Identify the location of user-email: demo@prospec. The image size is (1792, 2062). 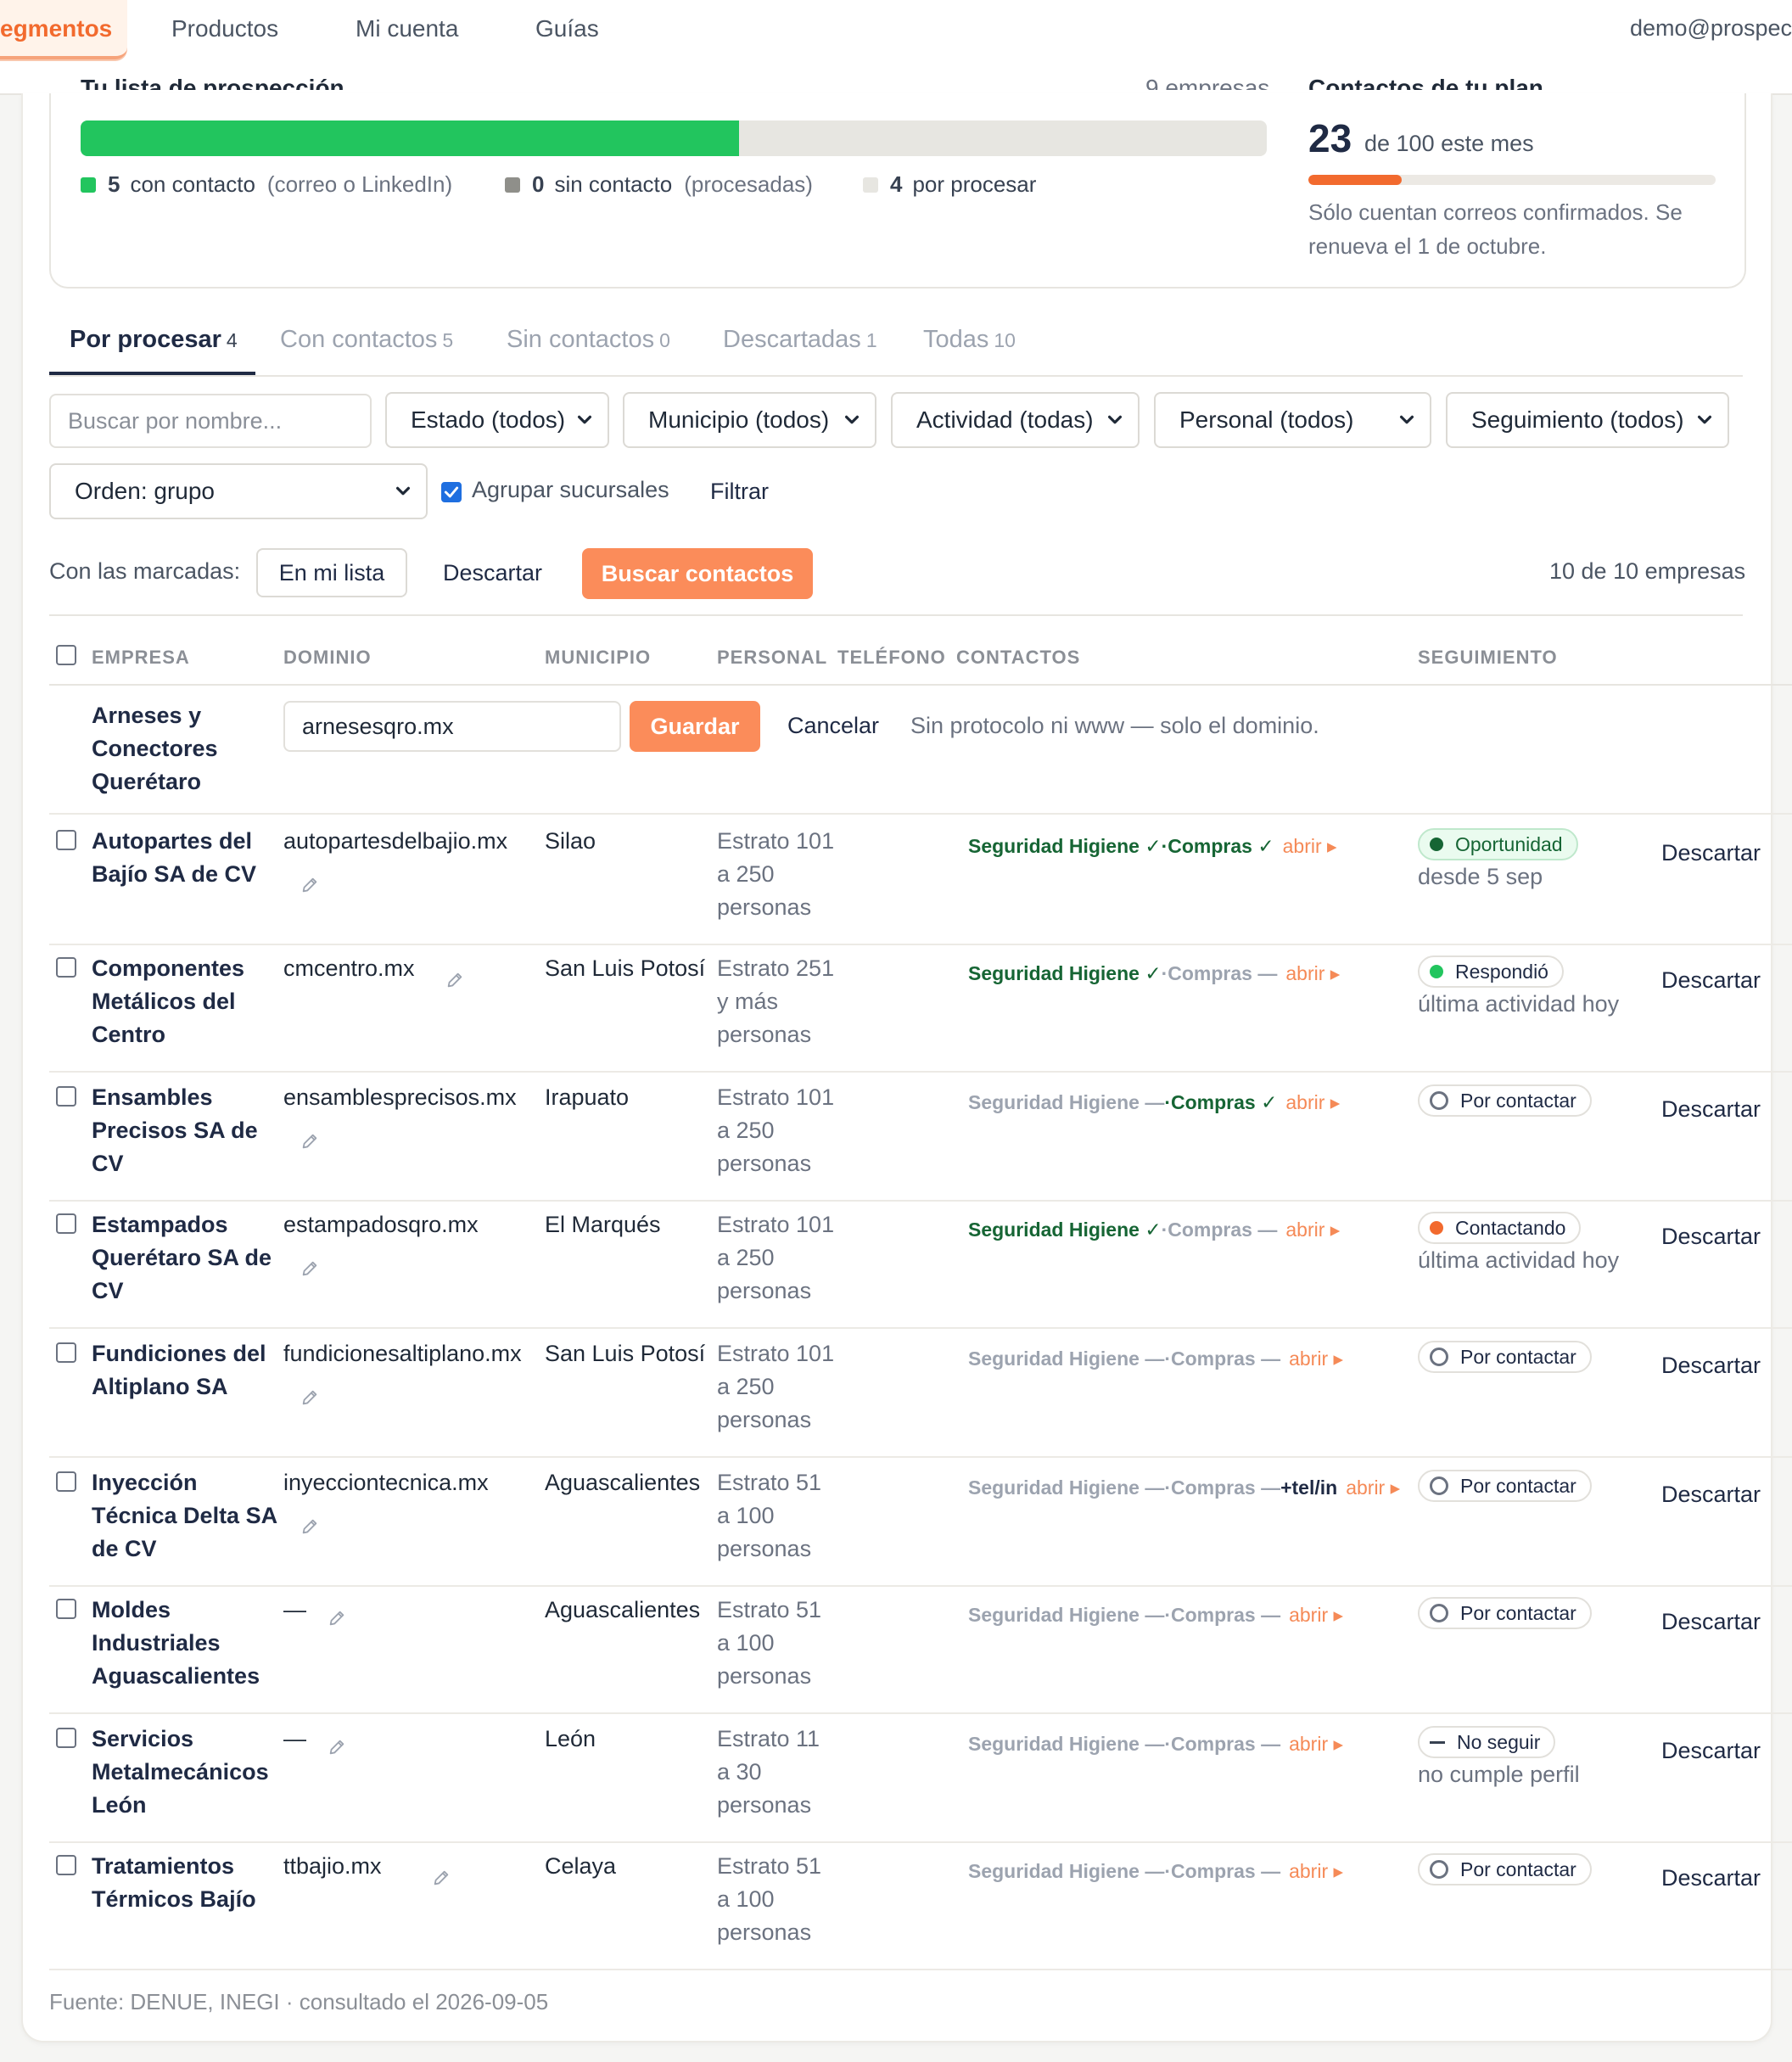
(1711, 28).